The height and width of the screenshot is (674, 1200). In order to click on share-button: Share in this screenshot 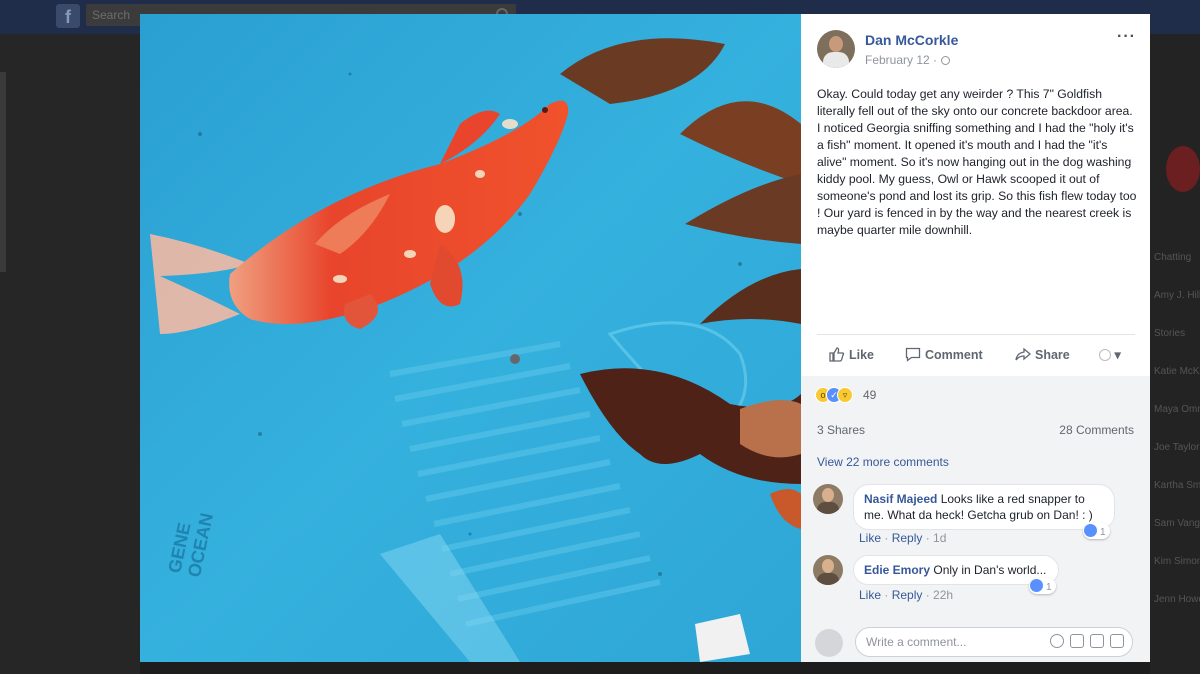, I will do `click(1042, 354)`.